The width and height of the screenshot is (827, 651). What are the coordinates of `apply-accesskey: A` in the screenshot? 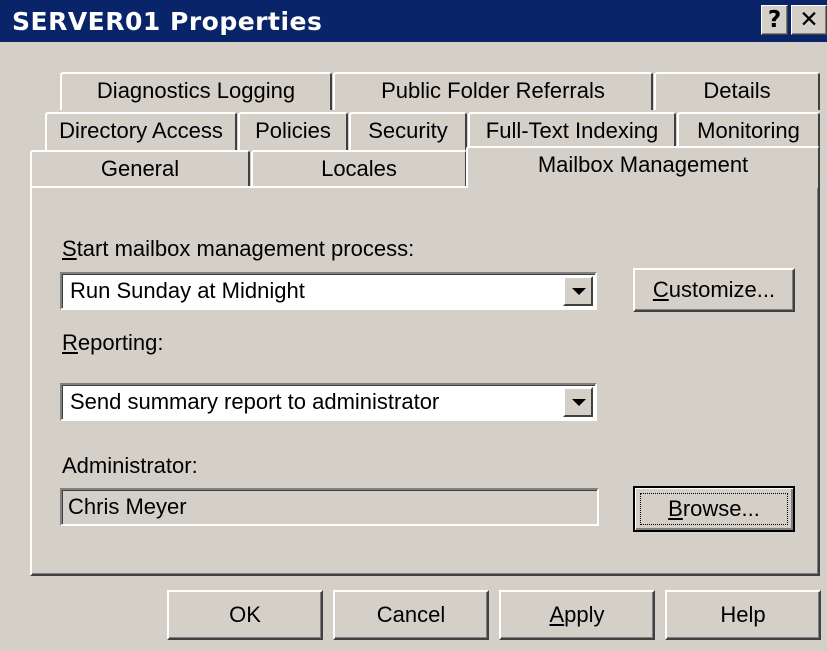 It's located at (557, 614).